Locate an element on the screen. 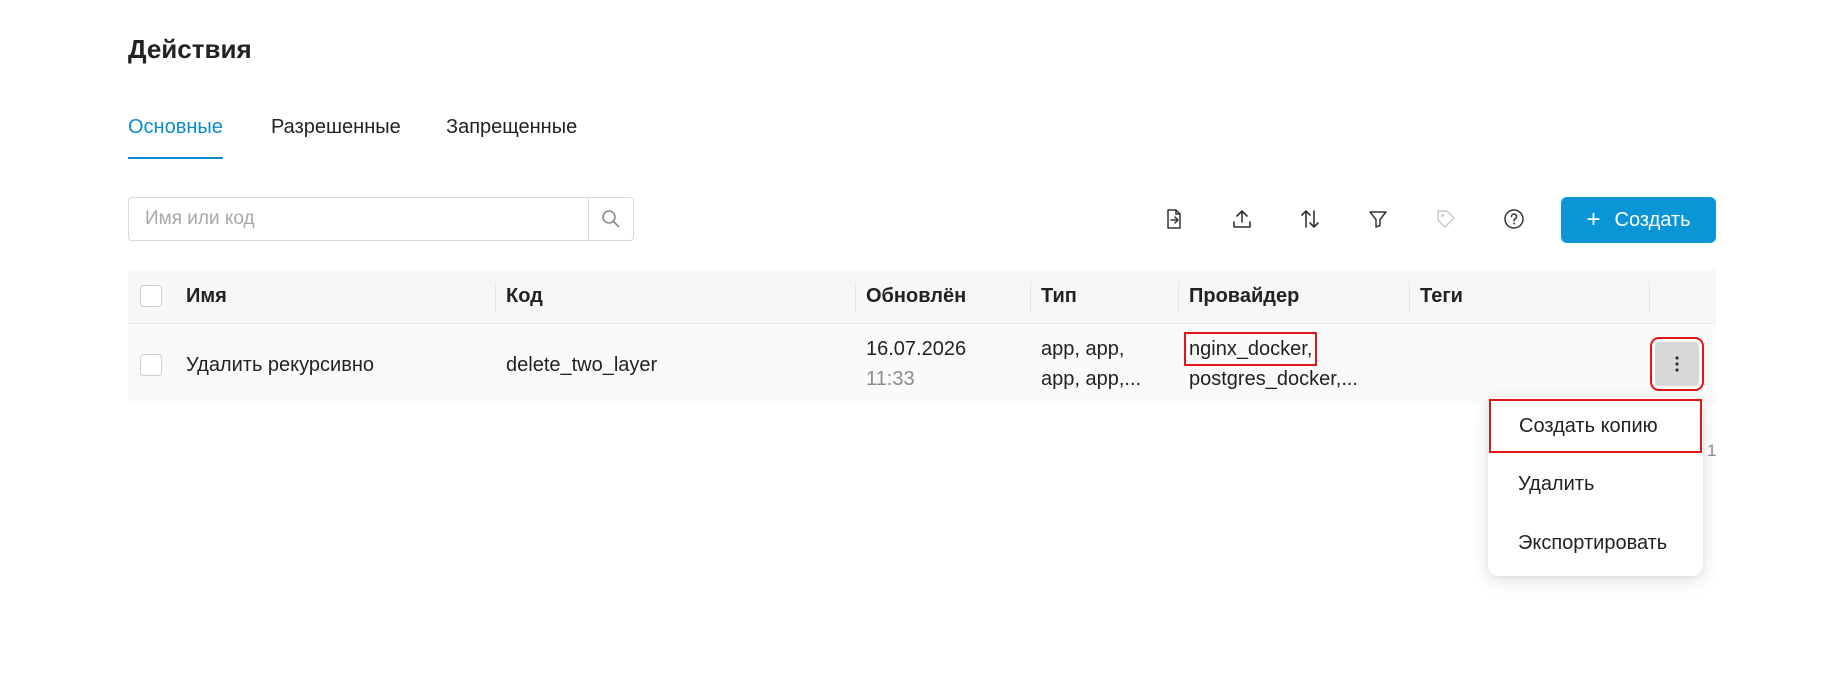 The image size is (1835, 690). column-header-type: Тип is located at coordinates (1059, 296).